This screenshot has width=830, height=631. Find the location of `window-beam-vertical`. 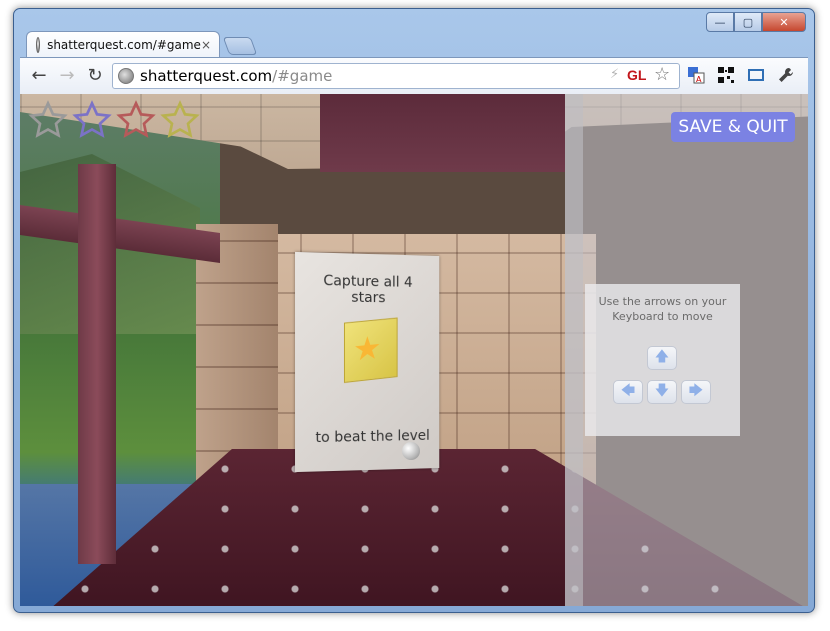

window-beam-vertical is located at coordinates (97, 364).